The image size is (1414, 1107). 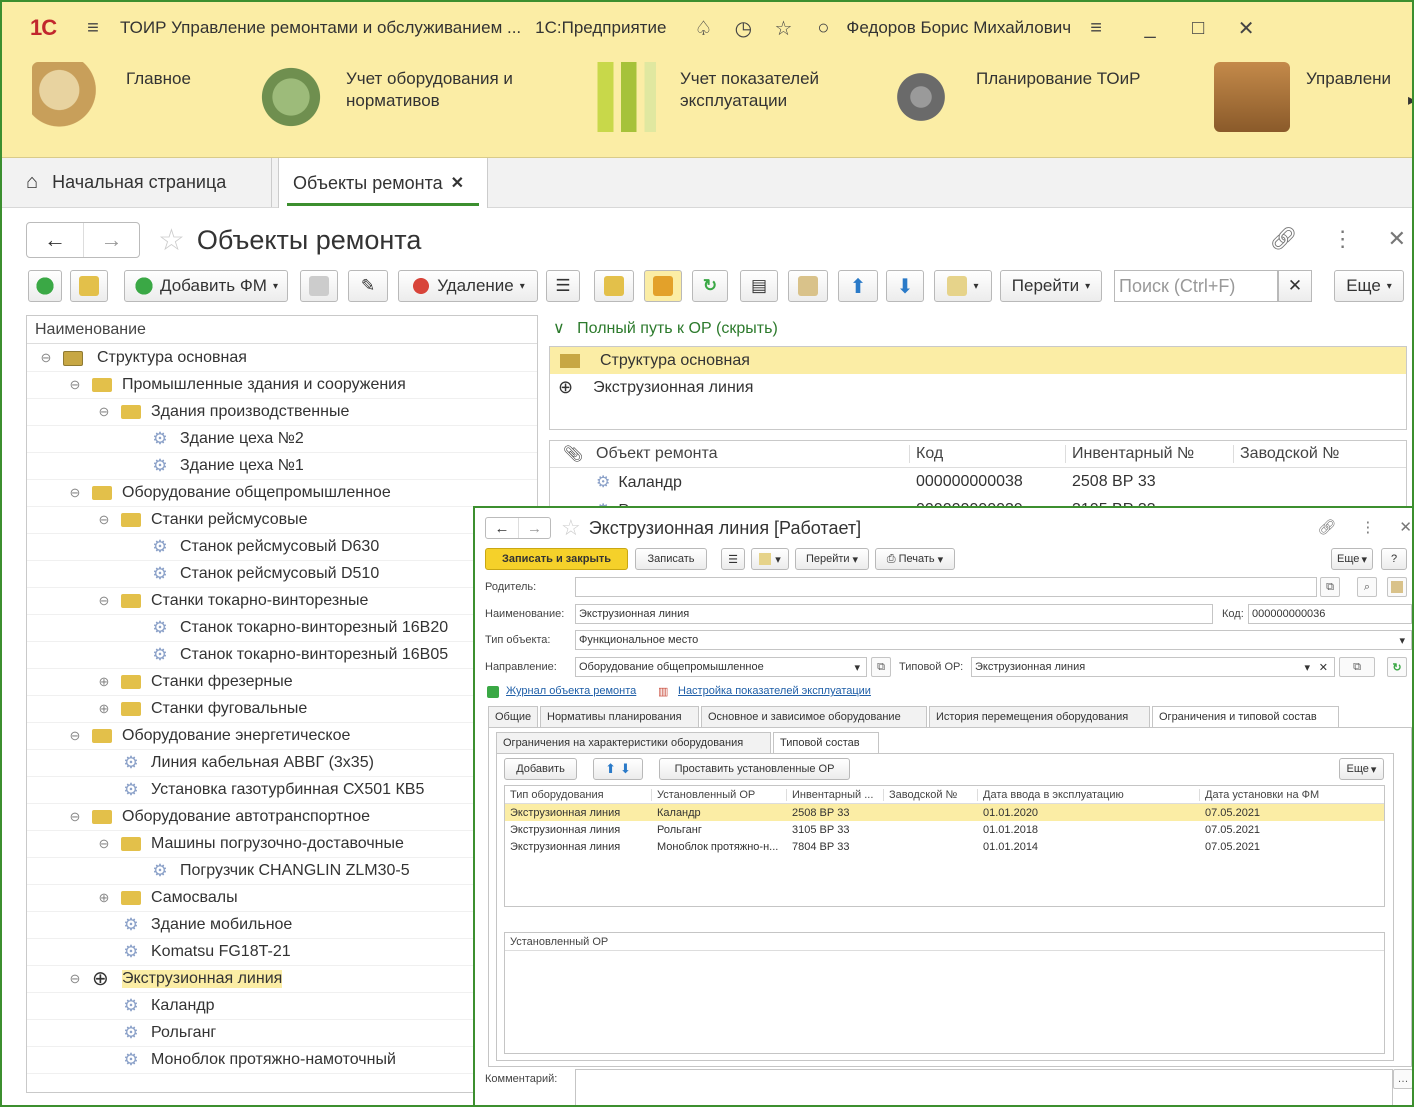 I want to click on print-button: ⎙ Печать ▾, so click(x=915, y=559).